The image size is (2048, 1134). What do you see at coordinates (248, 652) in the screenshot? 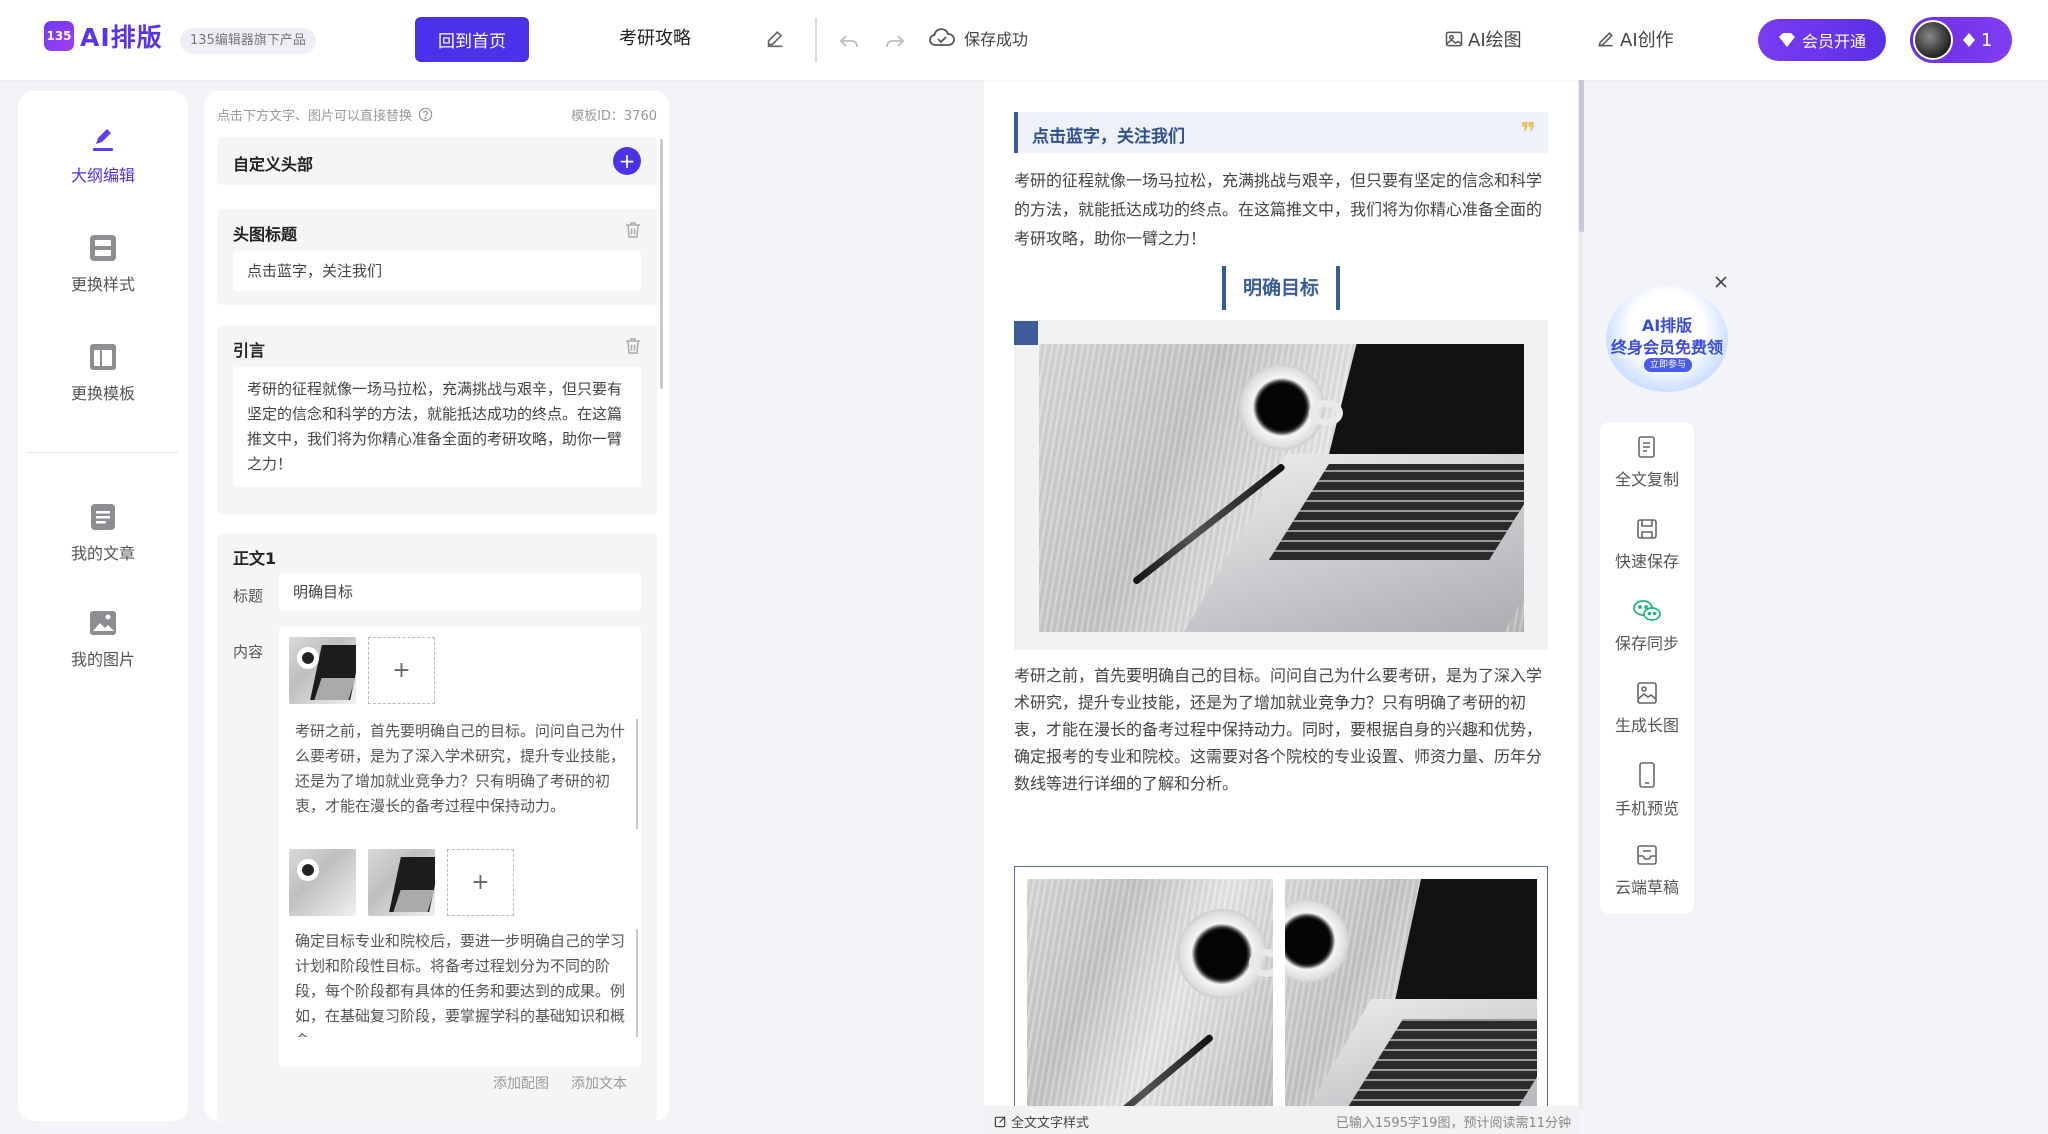
I see `content-field-label: 内容` at bounding box center [248, 652].